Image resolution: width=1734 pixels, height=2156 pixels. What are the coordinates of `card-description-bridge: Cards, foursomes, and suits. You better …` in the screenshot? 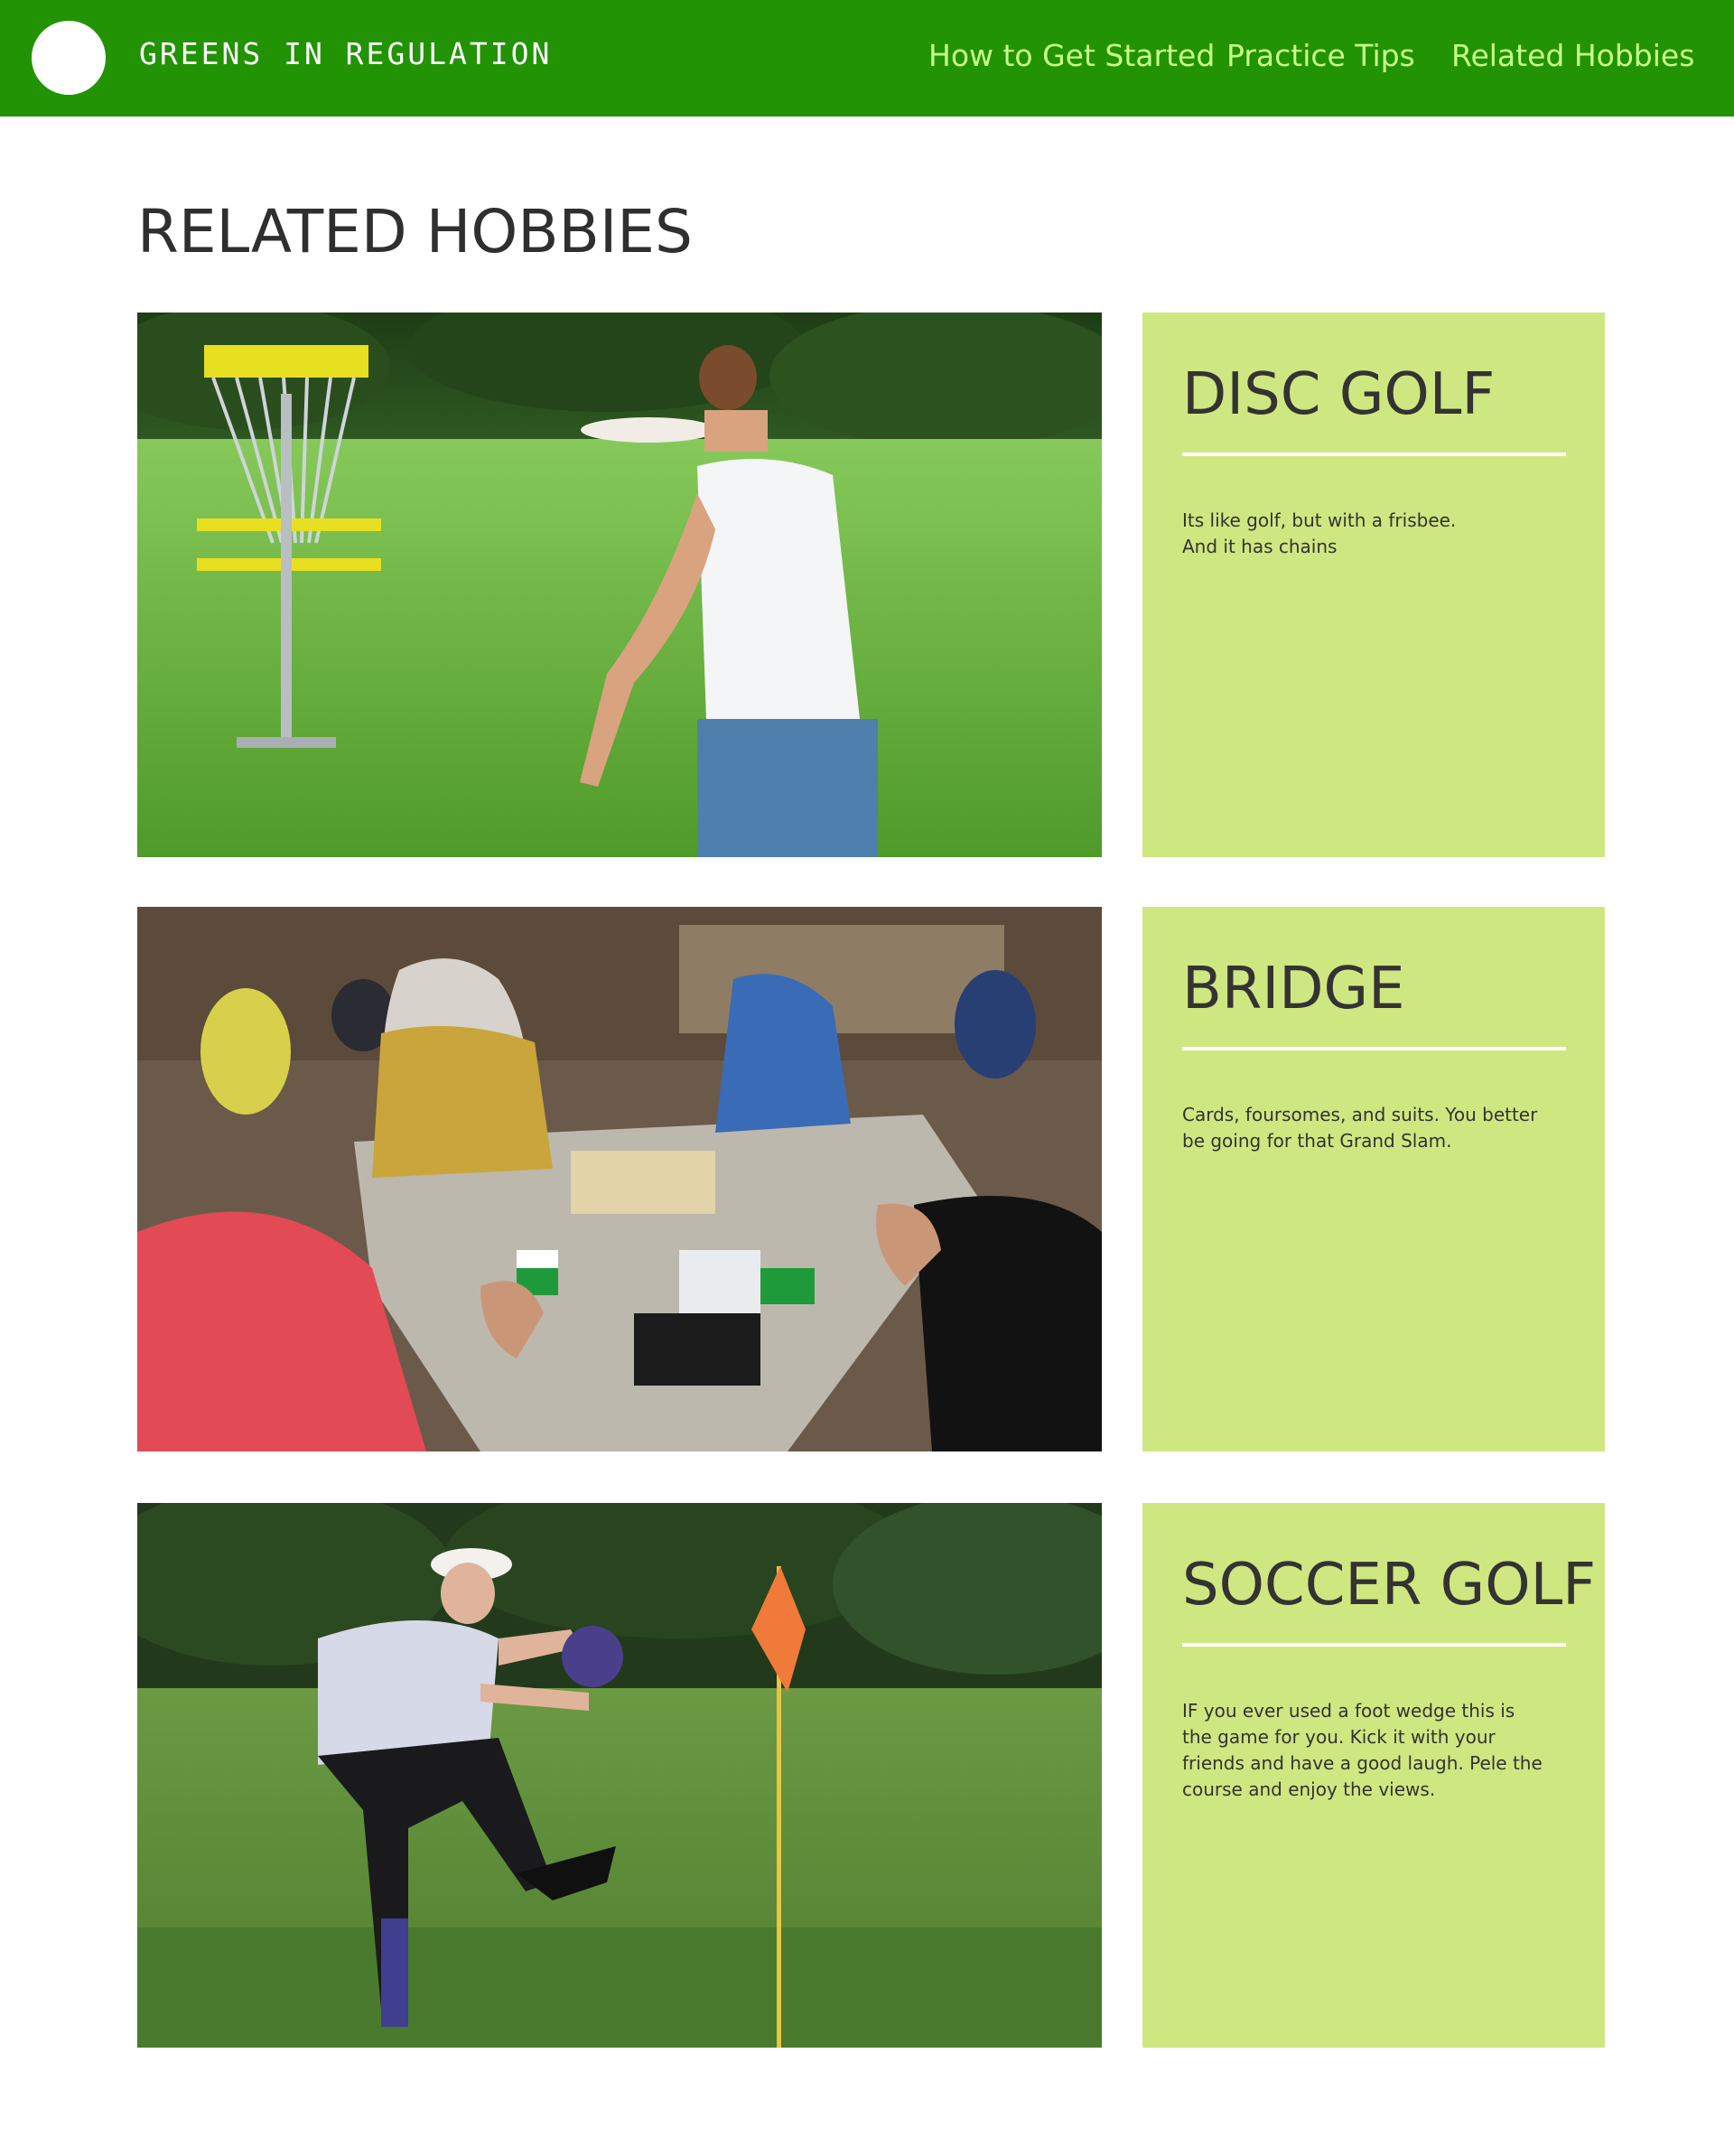 It's located at (1360, 1128).